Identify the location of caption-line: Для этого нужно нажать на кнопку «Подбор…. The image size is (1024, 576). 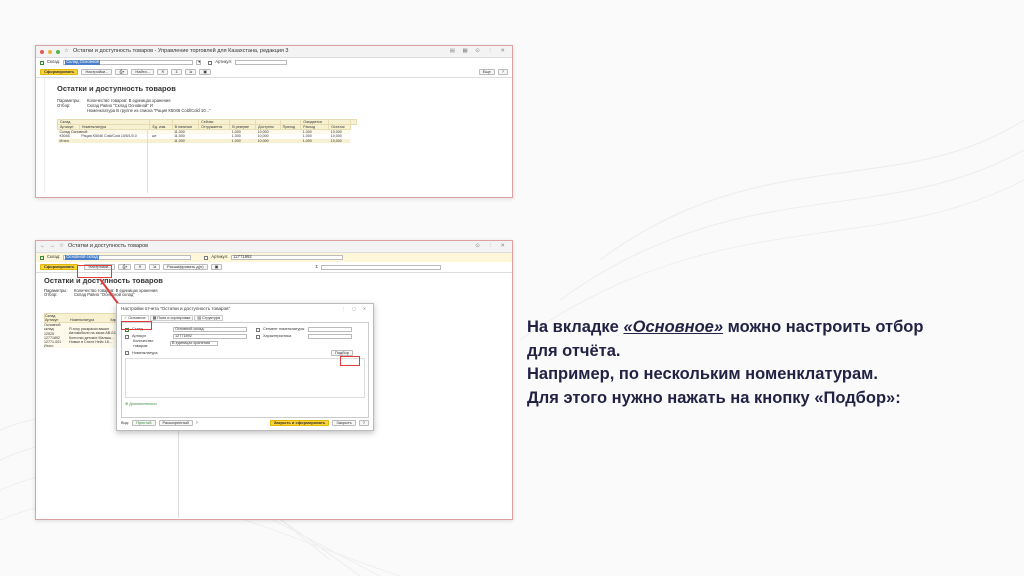
(714, 397).